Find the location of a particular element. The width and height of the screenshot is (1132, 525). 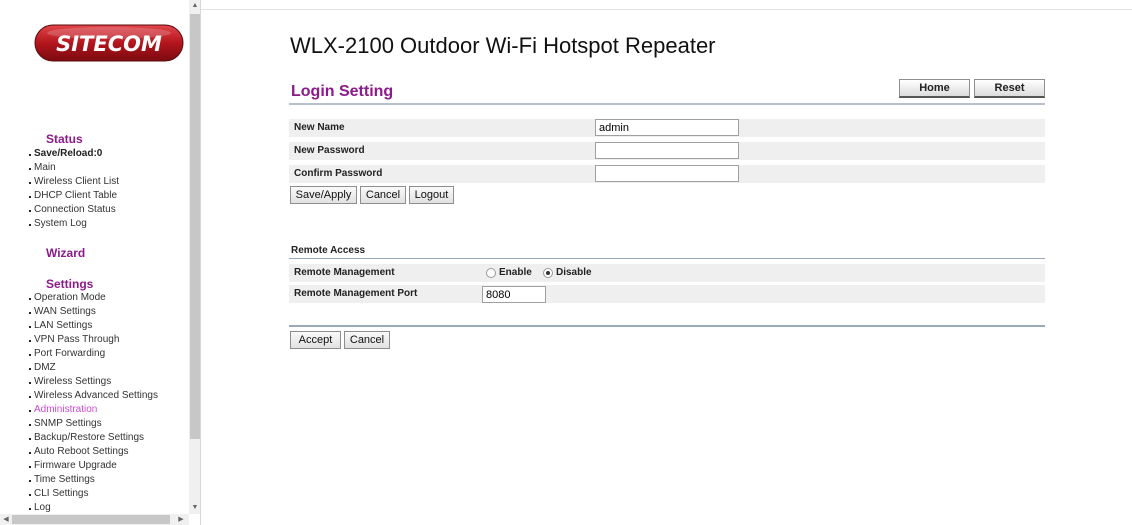

section-title: Login Setting is located at coordinates (342, 91).